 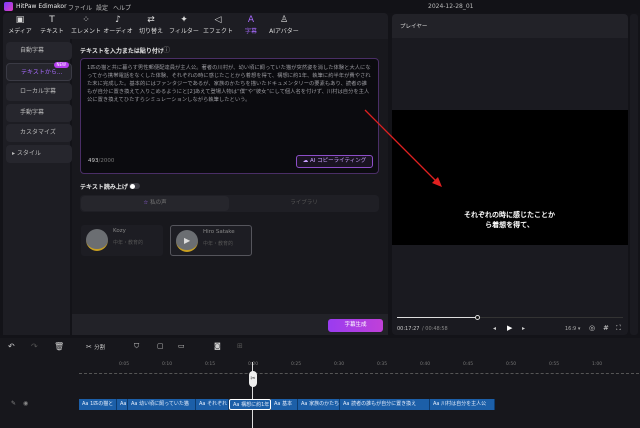 I want to click on delete-icon: 🗑, so click(x=59, y=346).